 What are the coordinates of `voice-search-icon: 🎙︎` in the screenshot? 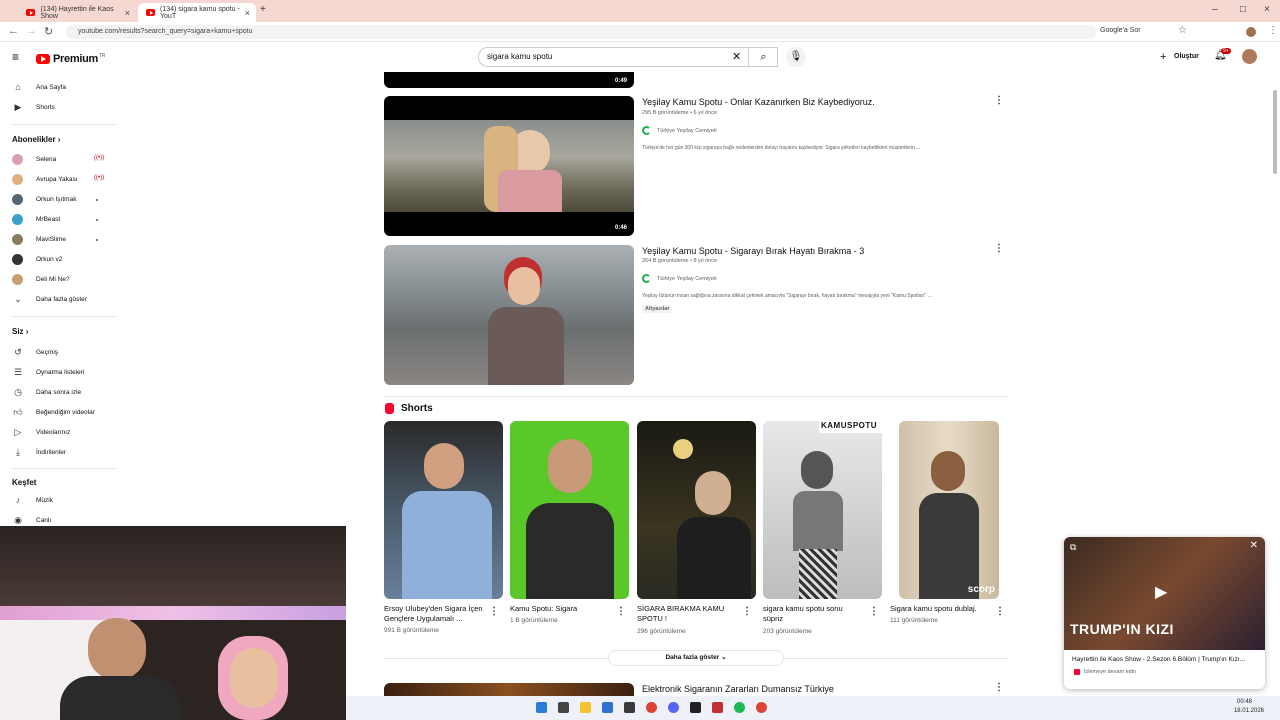 It's located at (796, 57).